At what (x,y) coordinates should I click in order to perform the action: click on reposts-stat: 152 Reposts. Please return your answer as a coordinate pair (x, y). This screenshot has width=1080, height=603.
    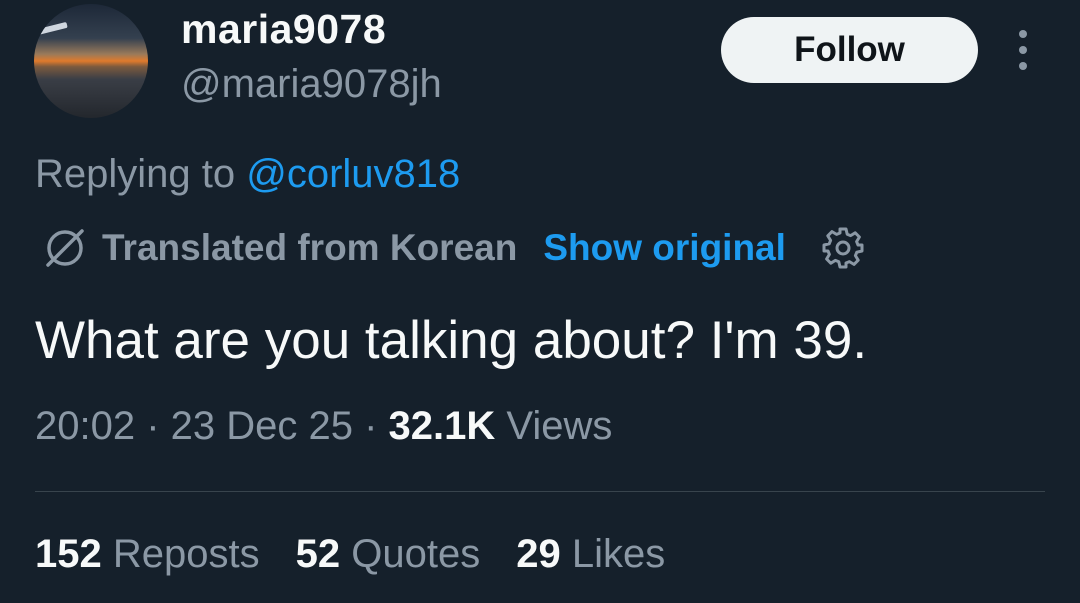
    Looking at the image, I should click on (147, 554).